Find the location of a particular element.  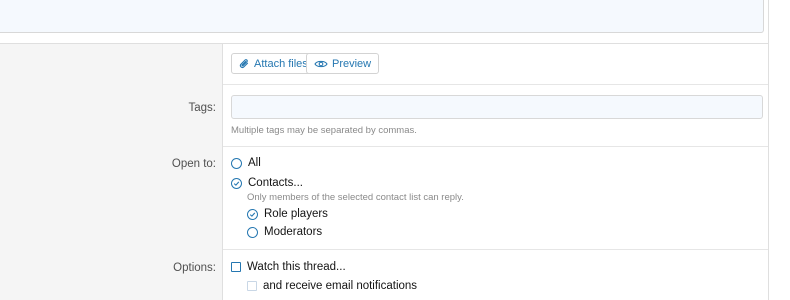

moderators-label: Moderators is located at coordinates (293, 232).